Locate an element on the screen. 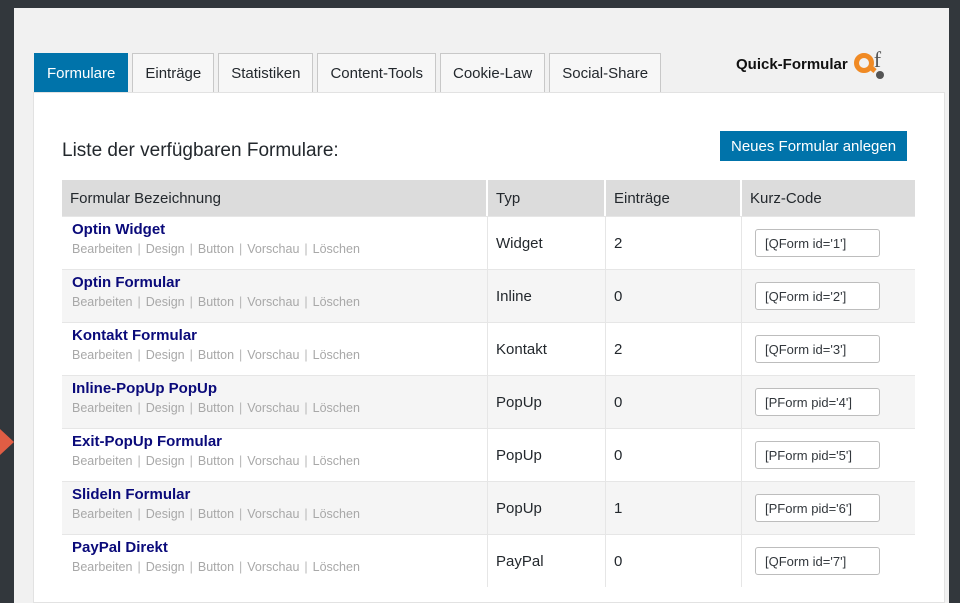 This screenshot has width=960, height=603. shortcode-cell: [QForm id='1'] is located at coordinates (828, 243).